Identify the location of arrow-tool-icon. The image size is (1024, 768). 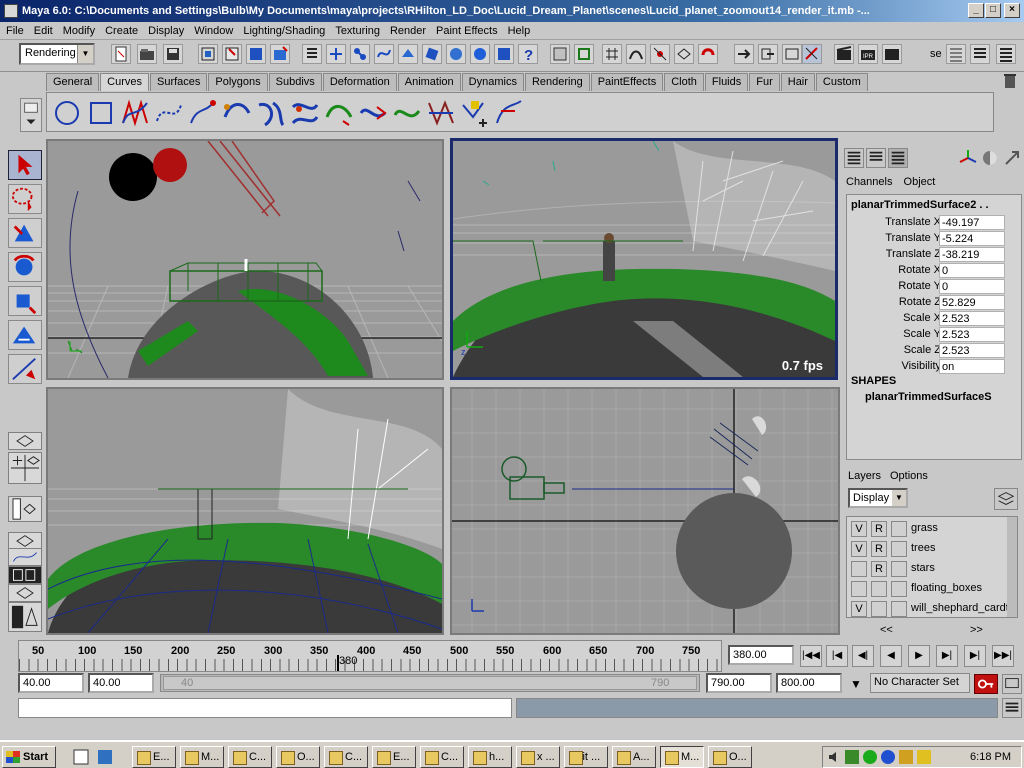
(1012, 158).